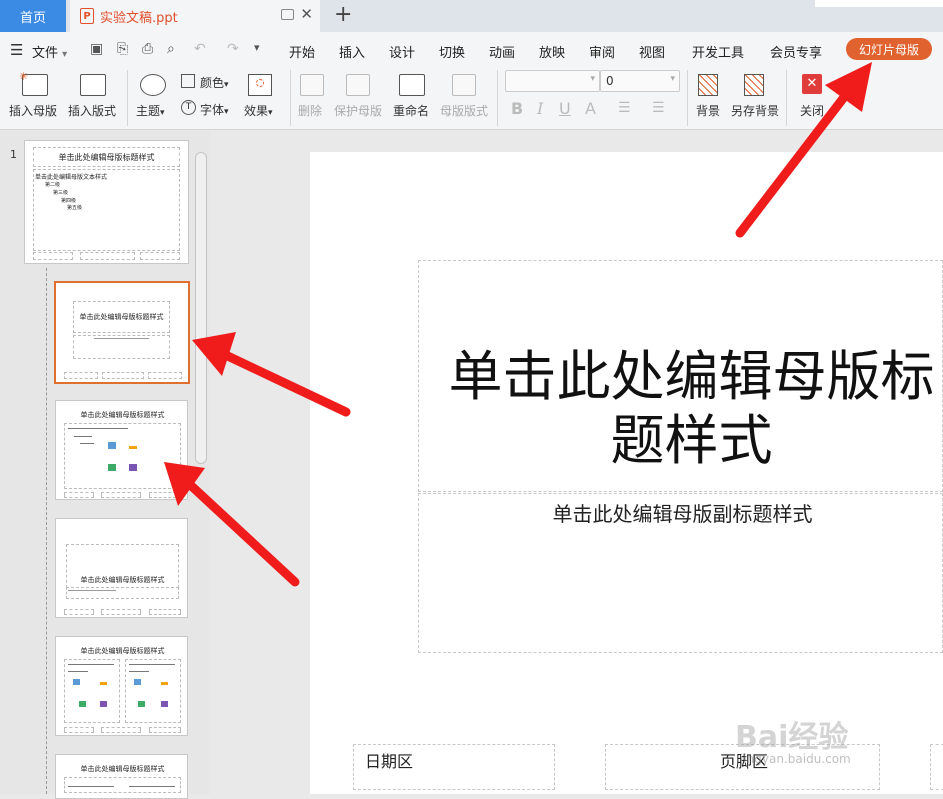 The width and height of the screenshot is (943, 799). Describe the element at coordinates (343, 14) in the screenshot. I see `new-tab-button: +` at that location.